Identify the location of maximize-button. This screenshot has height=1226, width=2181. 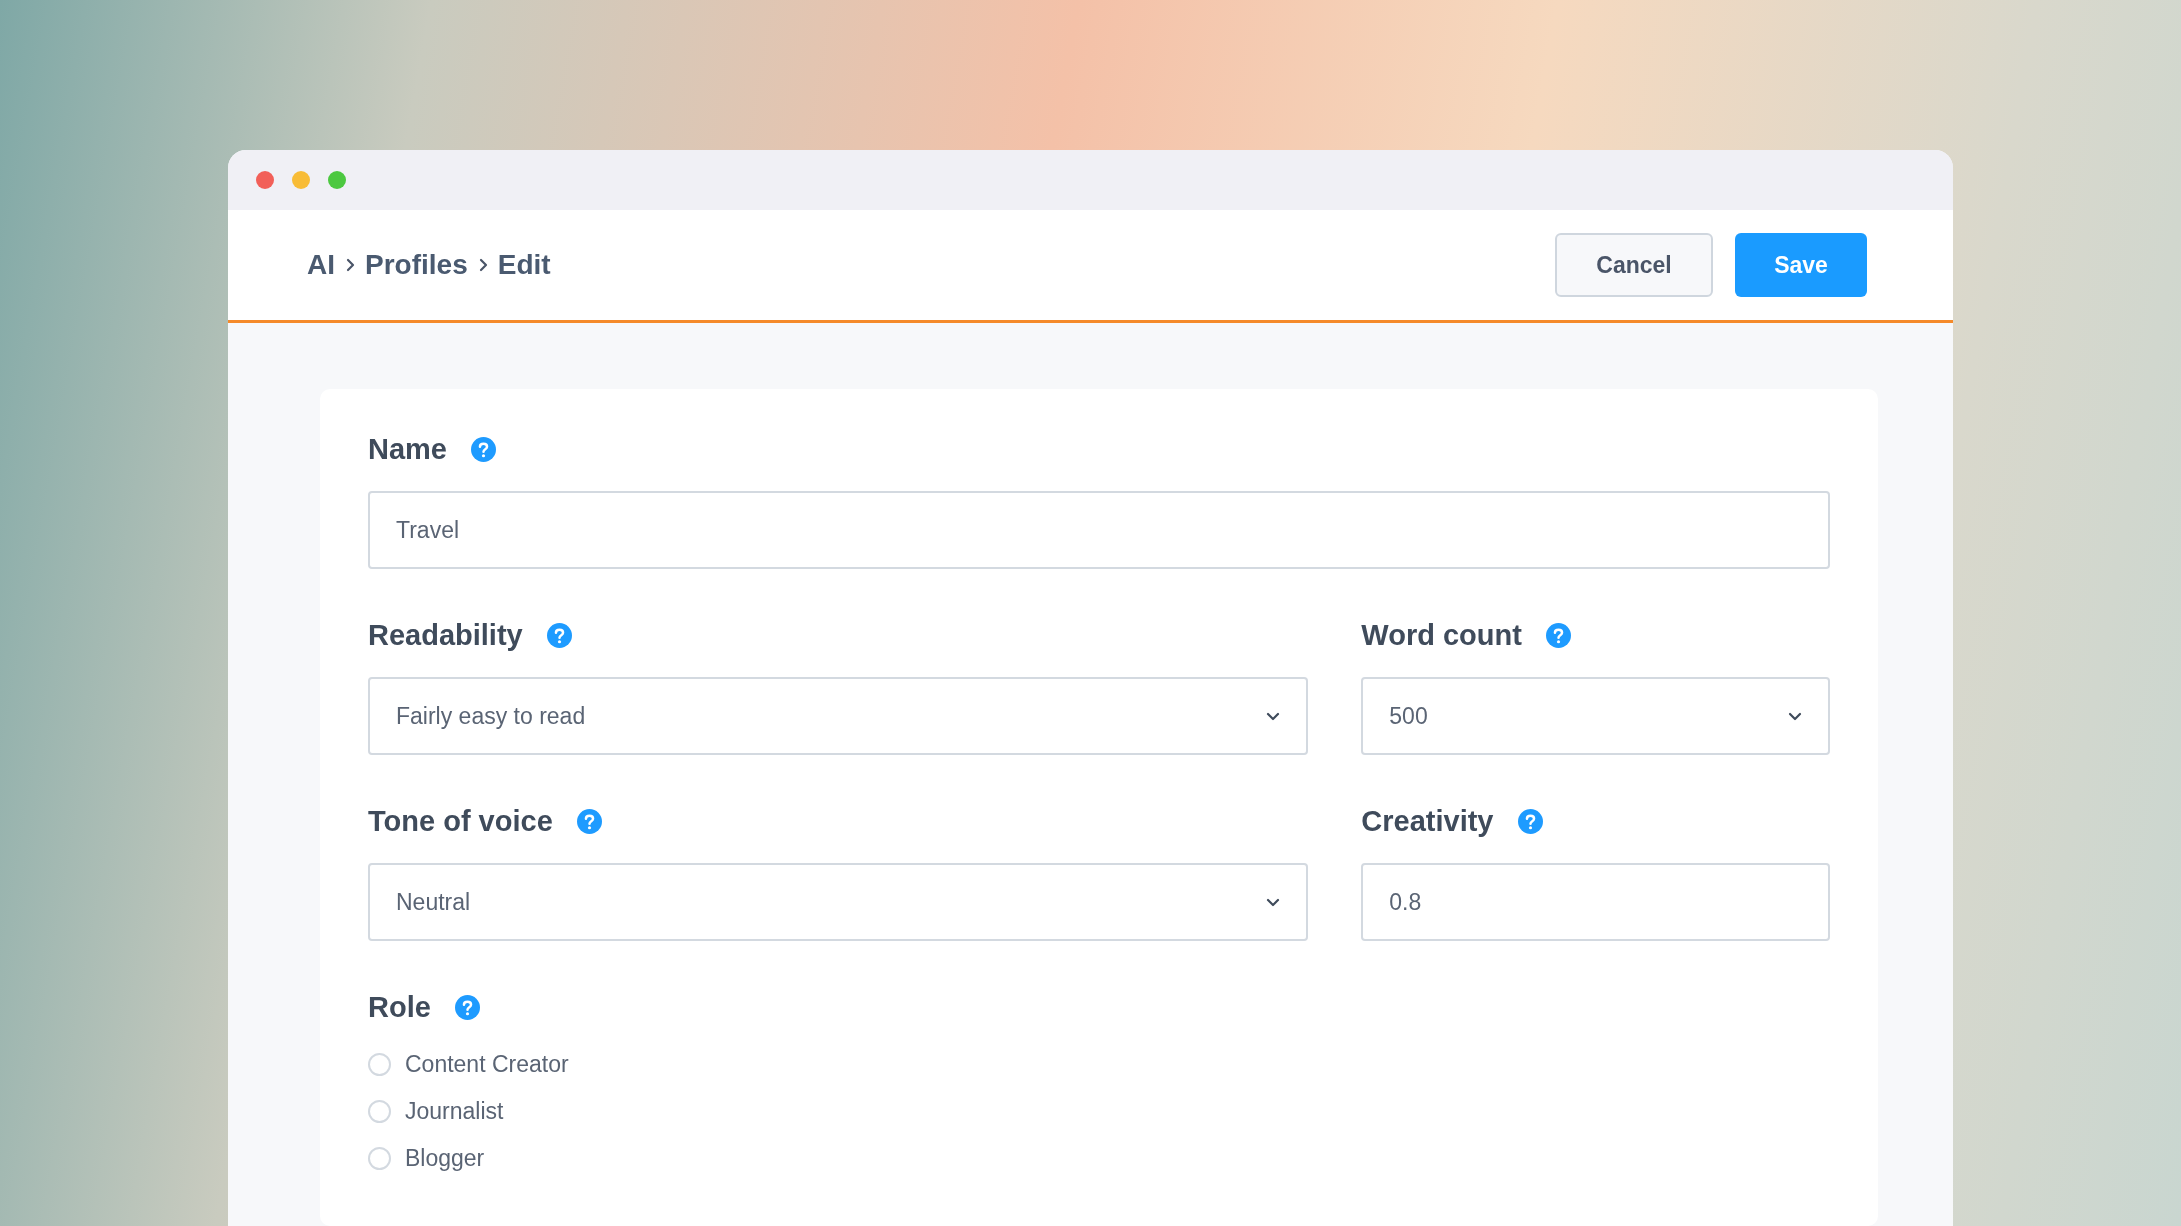
(337, 180).